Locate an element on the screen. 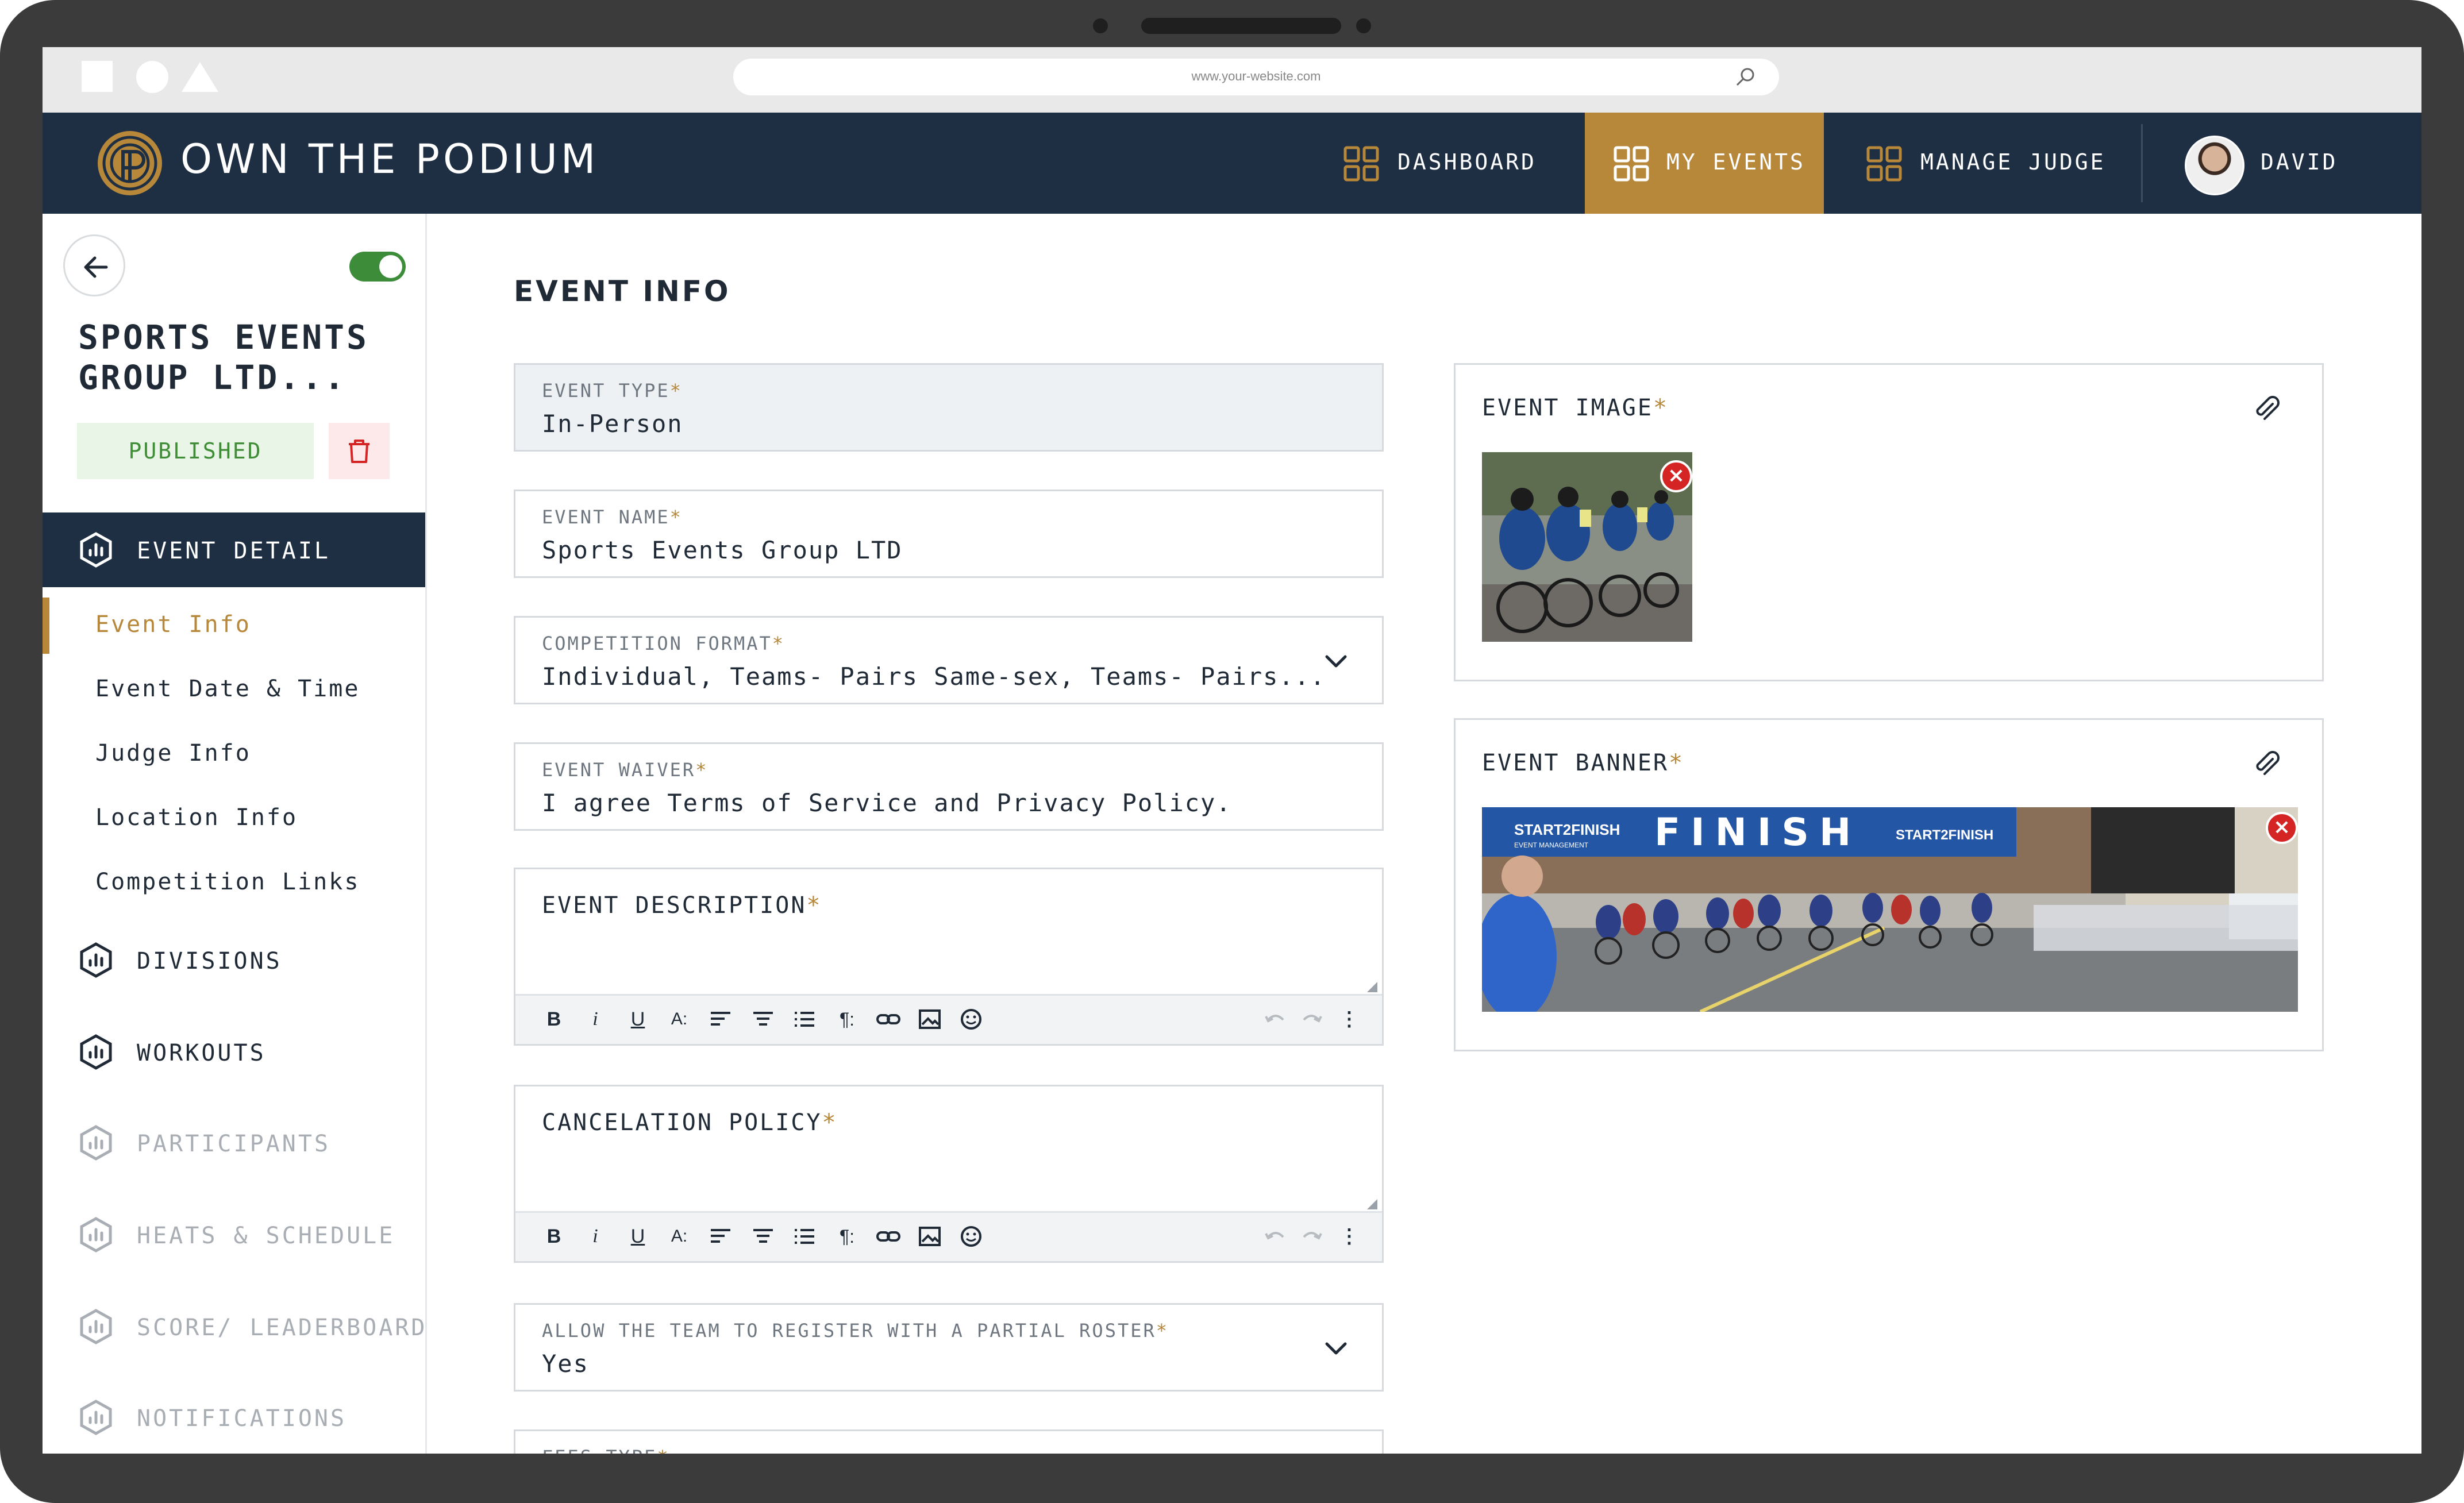 The height and width of the screenshot is (1503, 2464). remove-image-button: × is located at coordinates (1676, 476).